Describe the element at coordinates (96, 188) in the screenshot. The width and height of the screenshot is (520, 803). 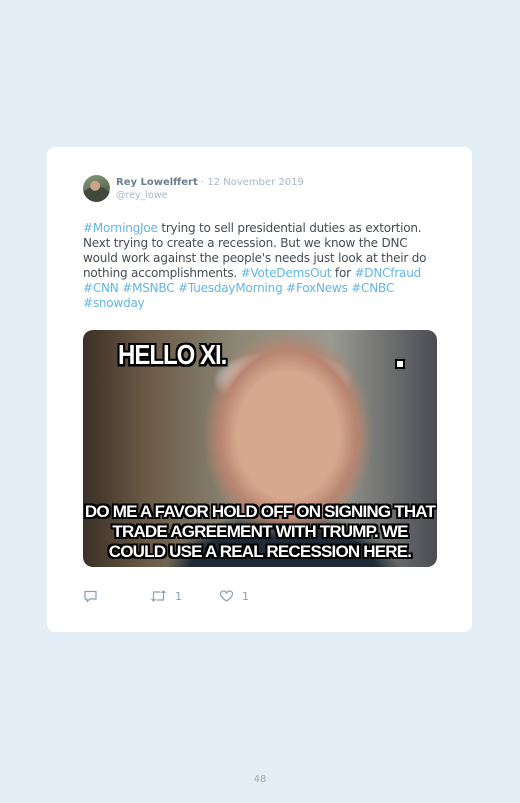
I see `avatar` at that location.